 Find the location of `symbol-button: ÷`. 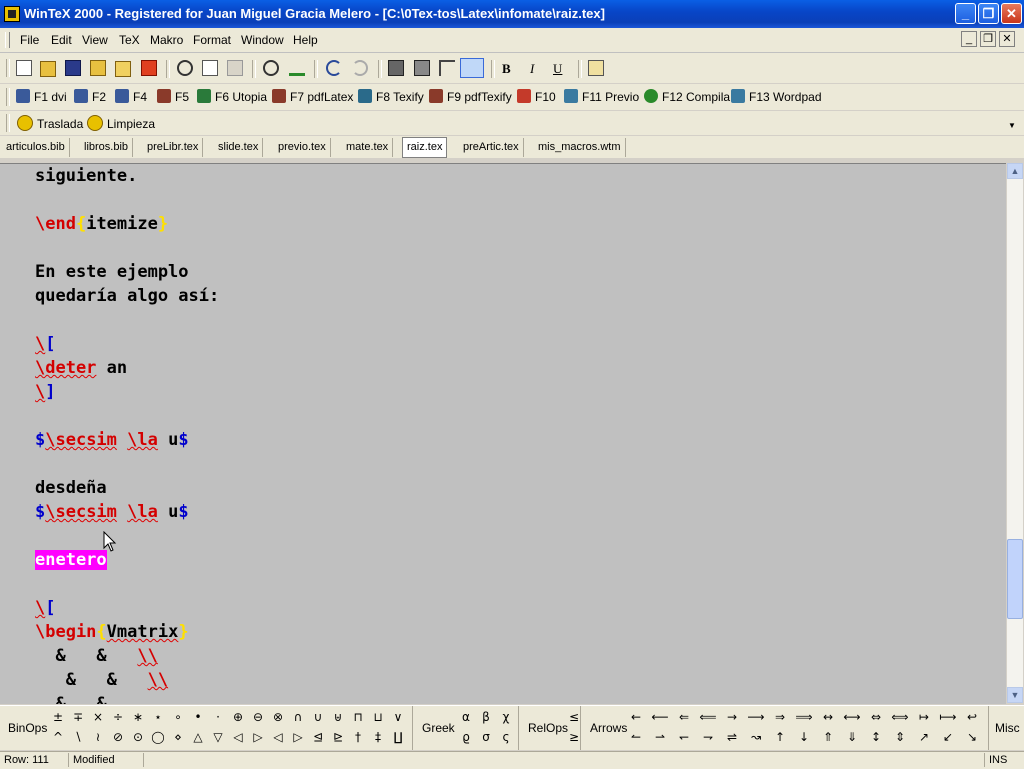

symbol-button: ÷ is located at coordinates (118, 717).